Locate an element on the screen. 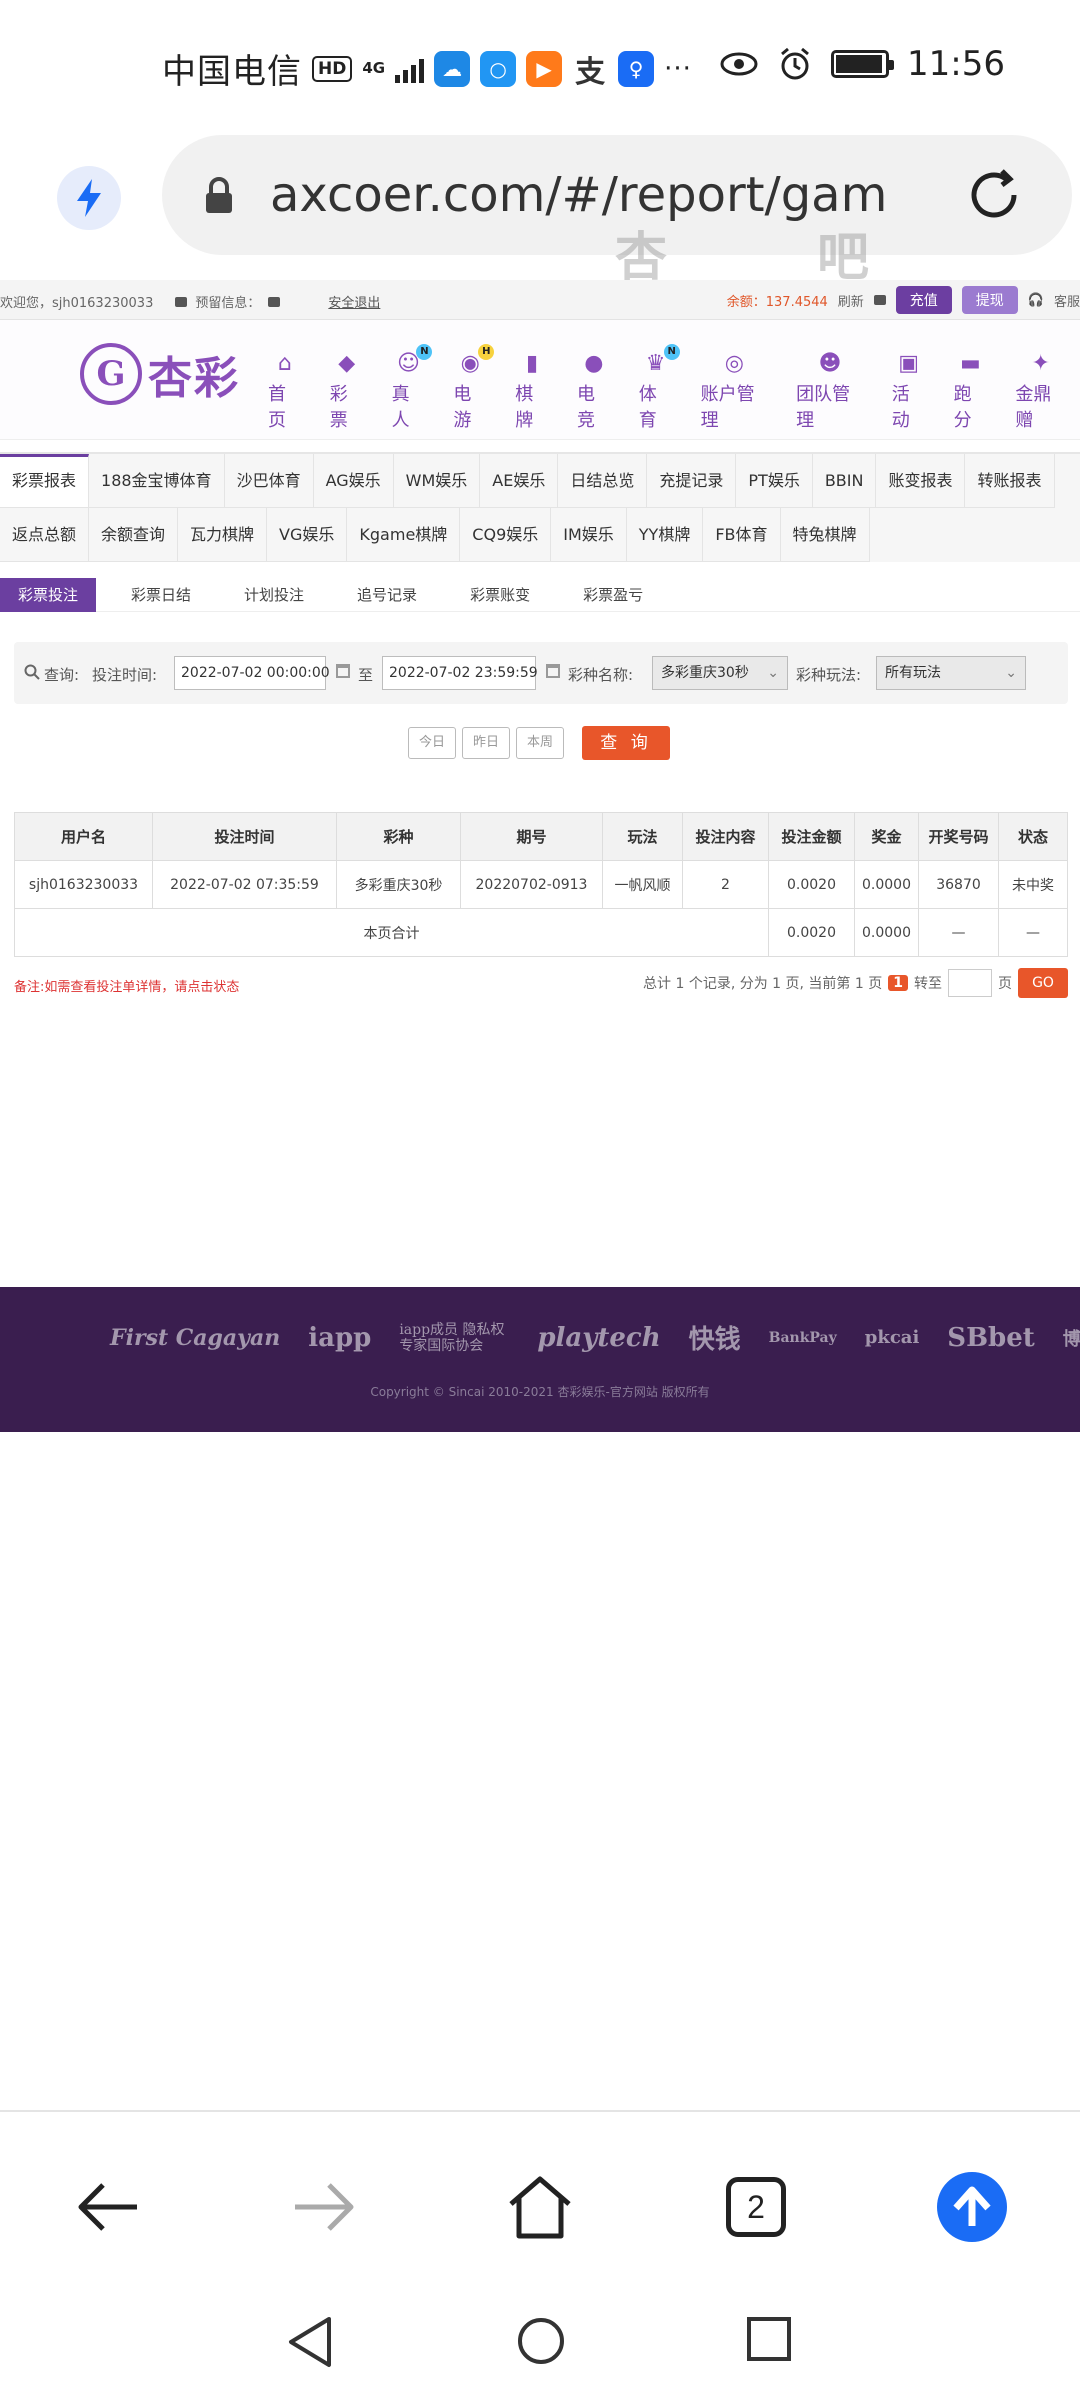  yesterday-button: 昨日 is located at coordinates (486, 743).